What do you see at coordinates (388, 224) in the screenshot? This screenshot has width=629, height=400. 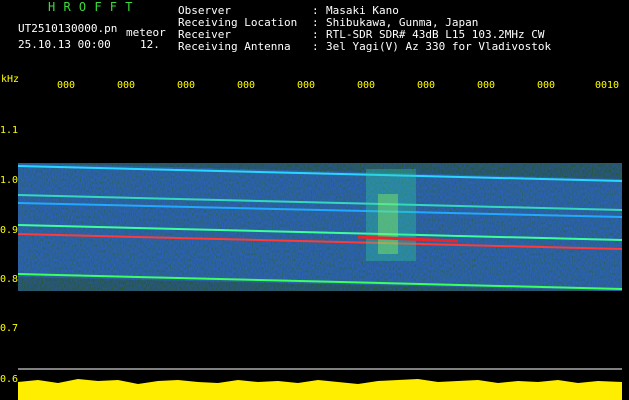 I see `echo-column` at bounding box center [388, 224].